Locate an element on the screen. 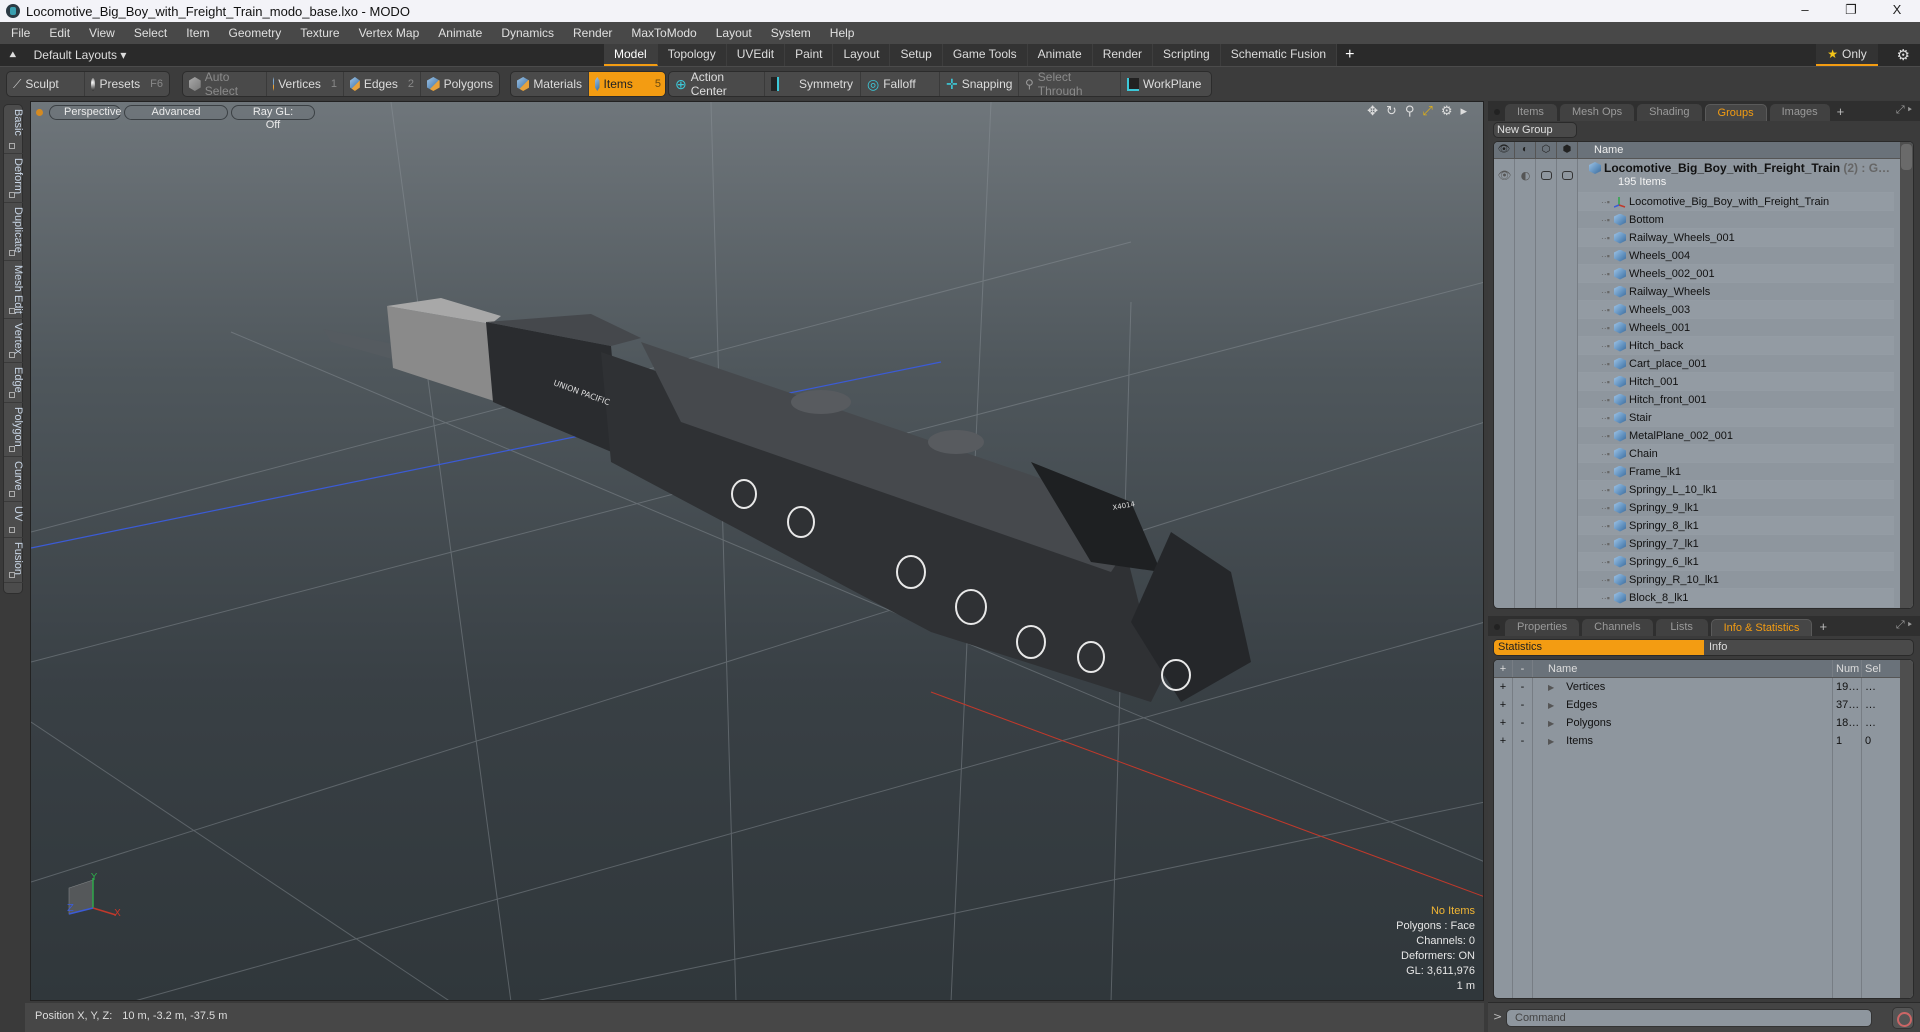 This screenshot has width=1920, height=1032. menu-vertex-map: Vertex Map is located at coordinates (388, 33).